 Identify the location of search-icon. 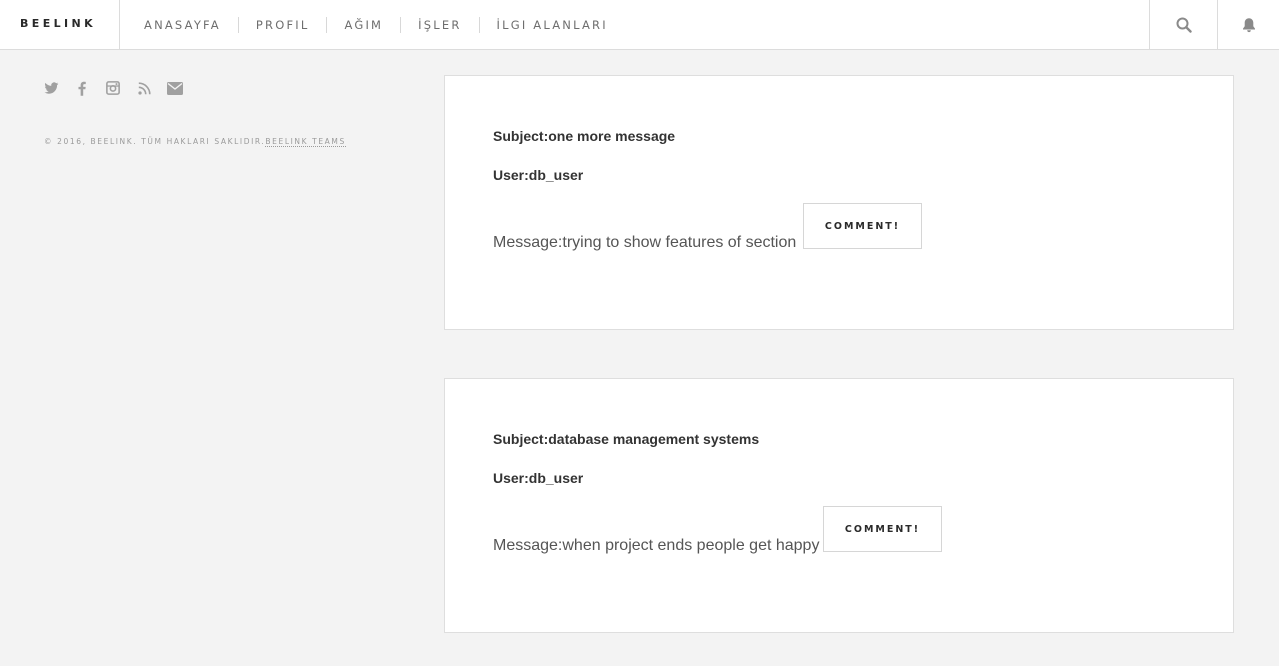
(1184, 25).